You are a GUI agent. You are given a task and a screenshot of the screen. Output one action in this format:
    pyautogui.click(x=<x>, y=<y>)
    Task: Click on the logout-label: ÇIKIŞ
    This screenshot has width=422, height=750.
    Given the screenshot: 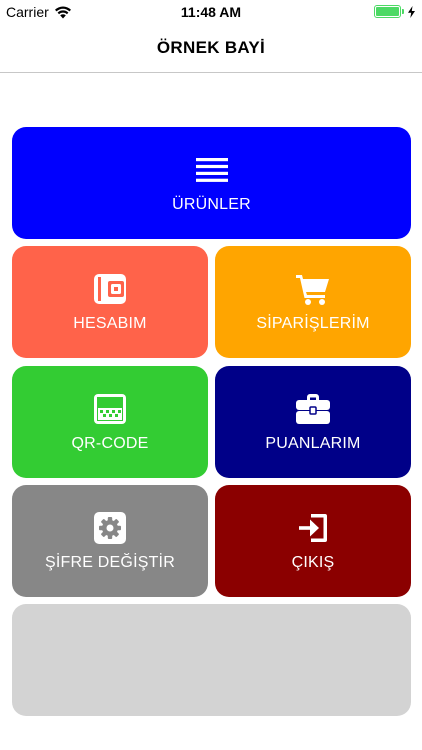 What is the action you would take?
    pyautogui.click(x=313, y=562)
    